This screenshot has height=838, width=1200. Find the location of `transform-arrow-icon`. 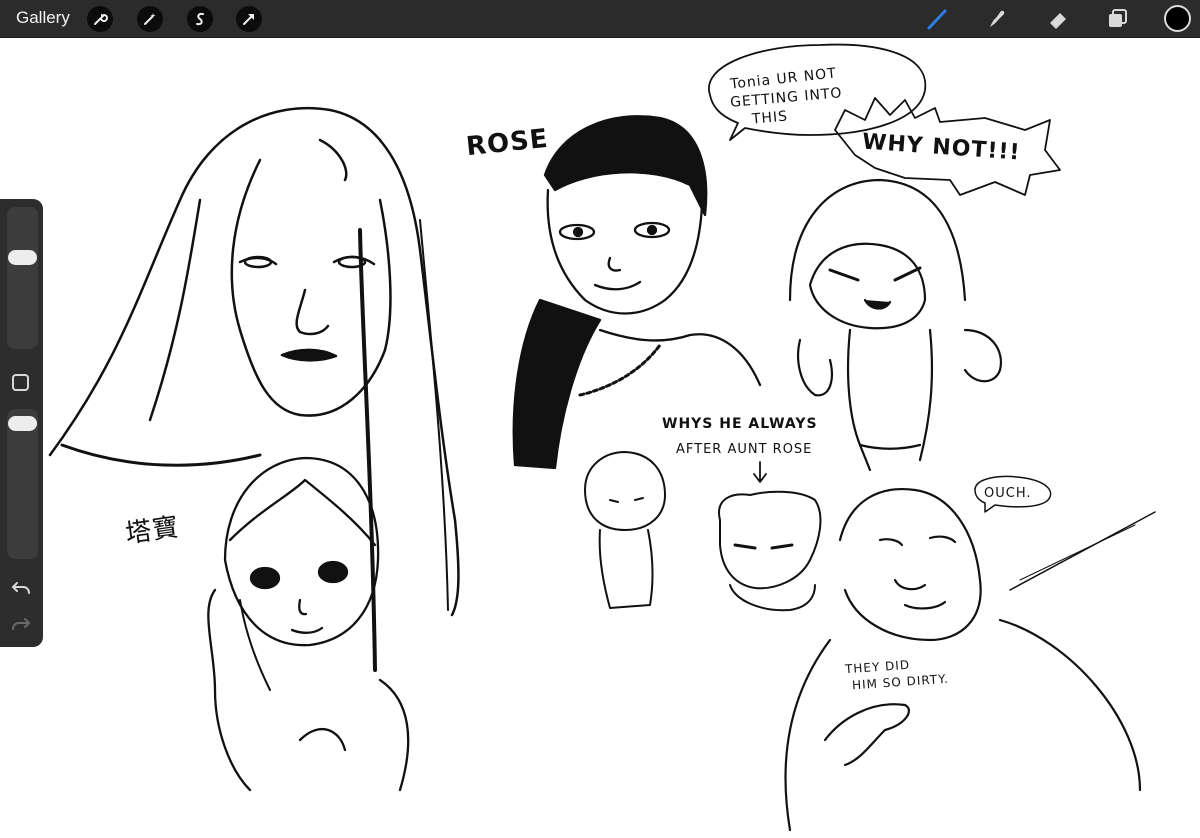

transform-arrow-icon is located at coordinates (249, 19).